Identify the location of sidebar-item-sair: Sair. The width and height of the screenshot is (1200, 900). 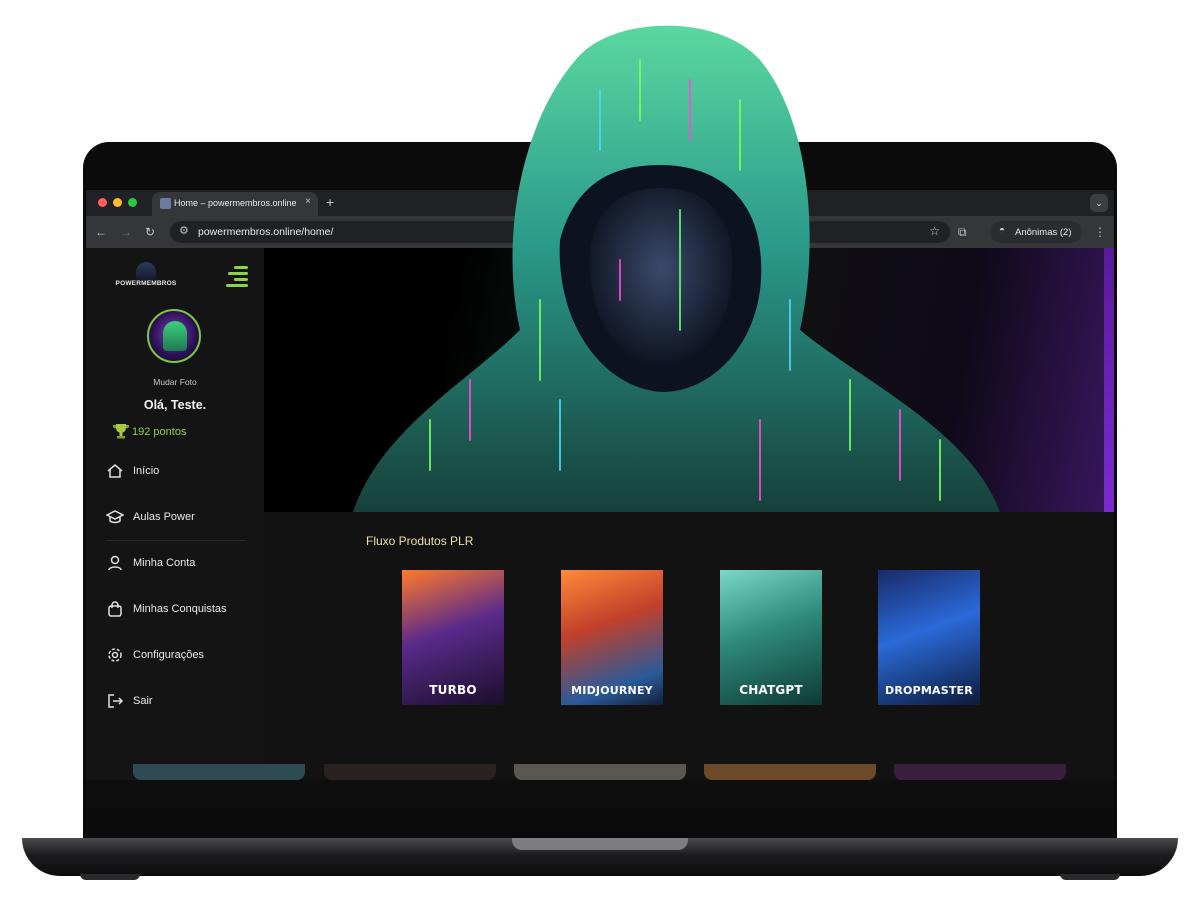
(181, 702).